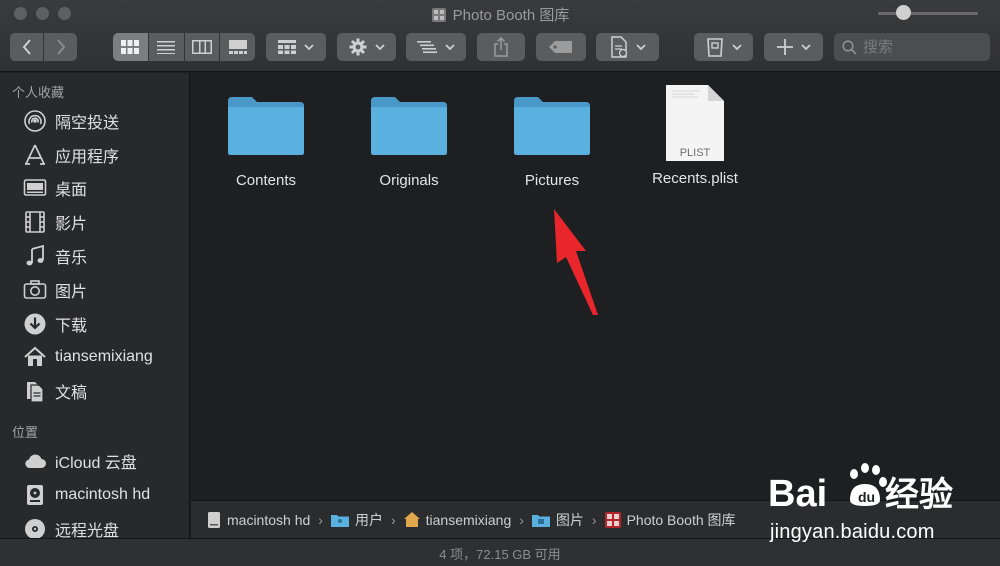 The height and width of the screenshot is (566, 1000). I want to click on search-icon, so click(849, 47).